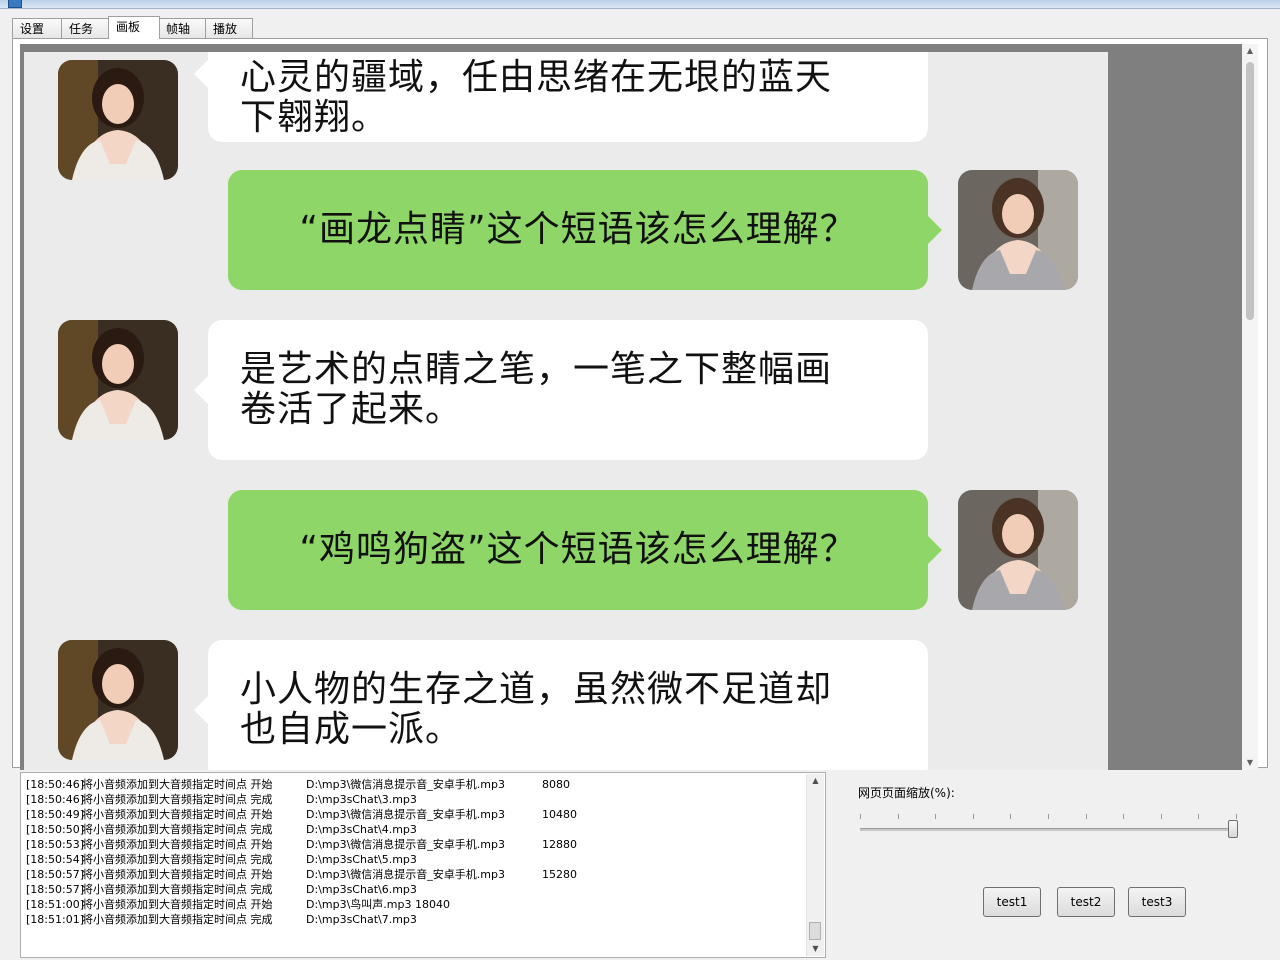 Image resolution: width=1280 pixels, height=960 pixels. Describe the element at coordinates (1086, 902) in the screenshot. I see `test2-button: test2` at that location.